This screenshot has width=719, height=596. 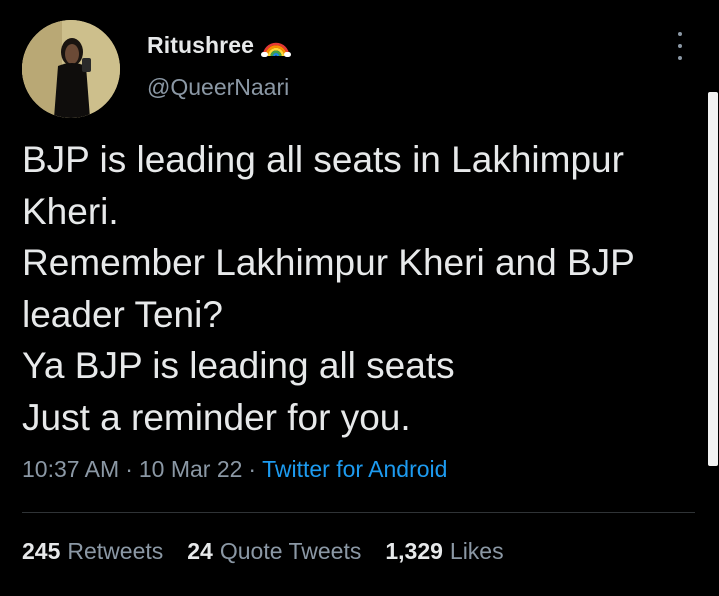 What do you see at coordinates (71, 69) in the screenshot?
I see `avatar` at bounding box center [71, 69].